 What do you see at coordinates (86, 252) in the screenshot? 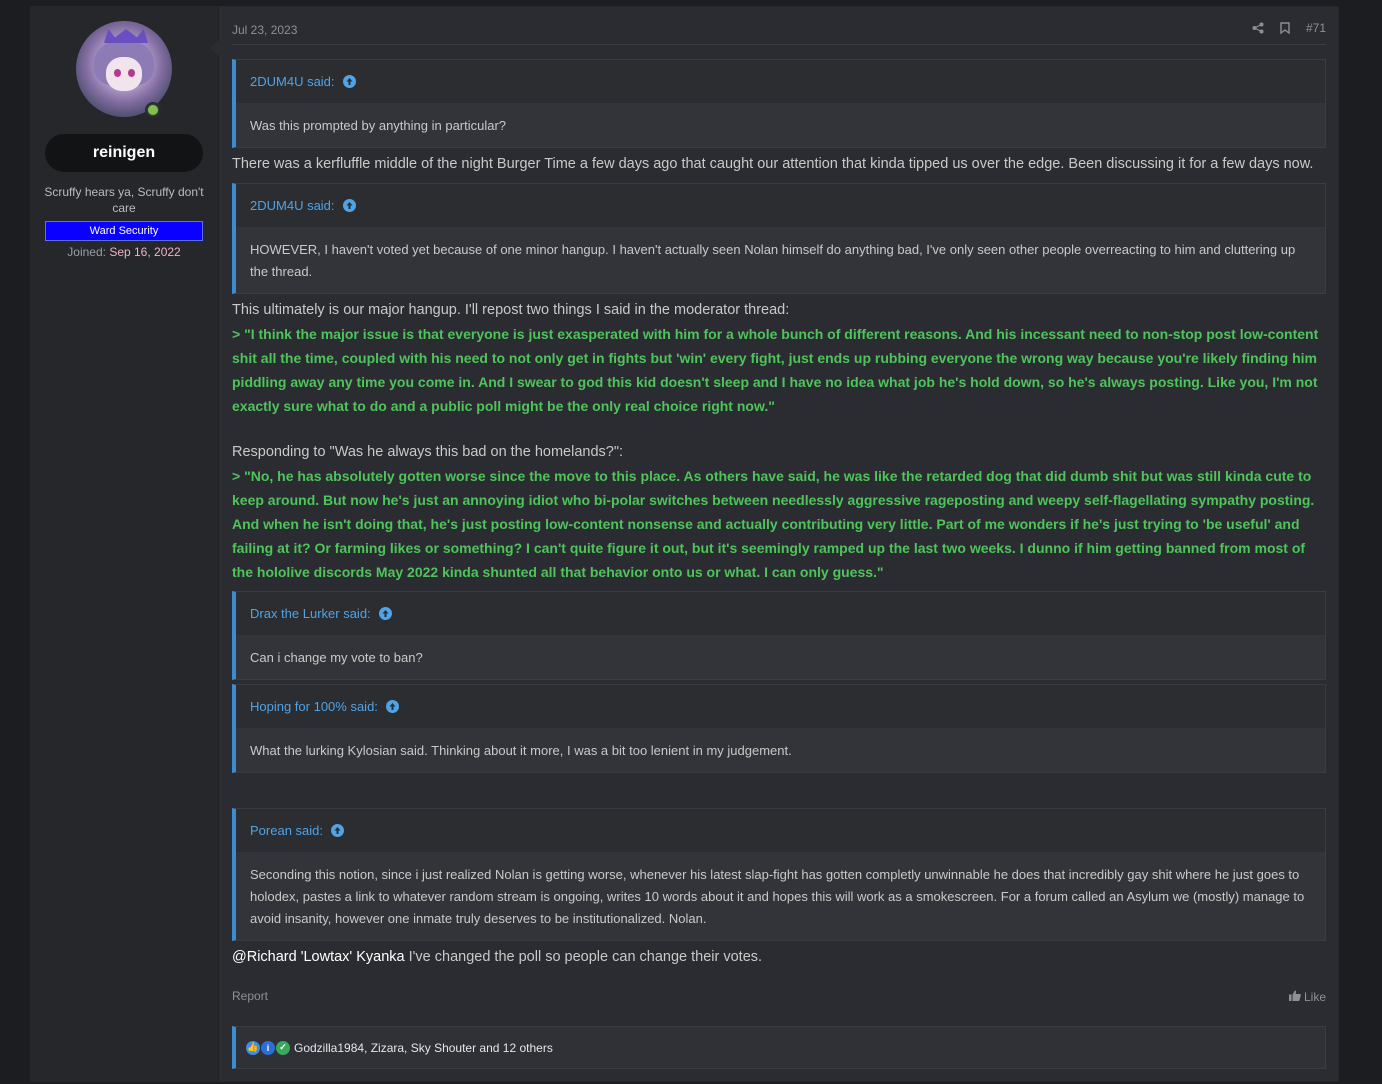
I see `joined-label: Joined:` at bounding box center [86, 252].